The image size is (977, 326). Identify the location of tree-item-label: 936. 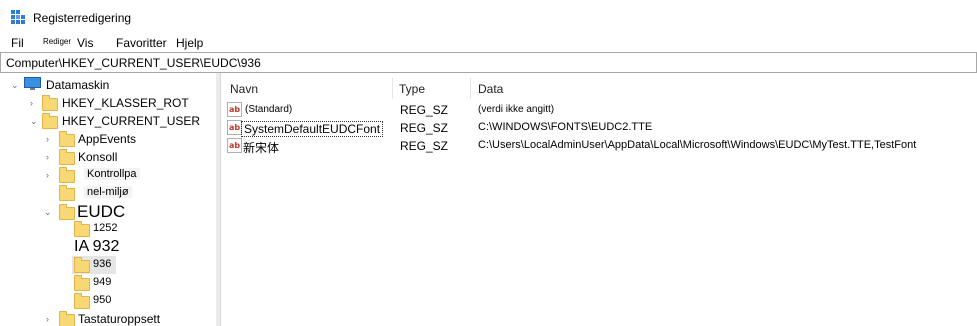
(102, 264).